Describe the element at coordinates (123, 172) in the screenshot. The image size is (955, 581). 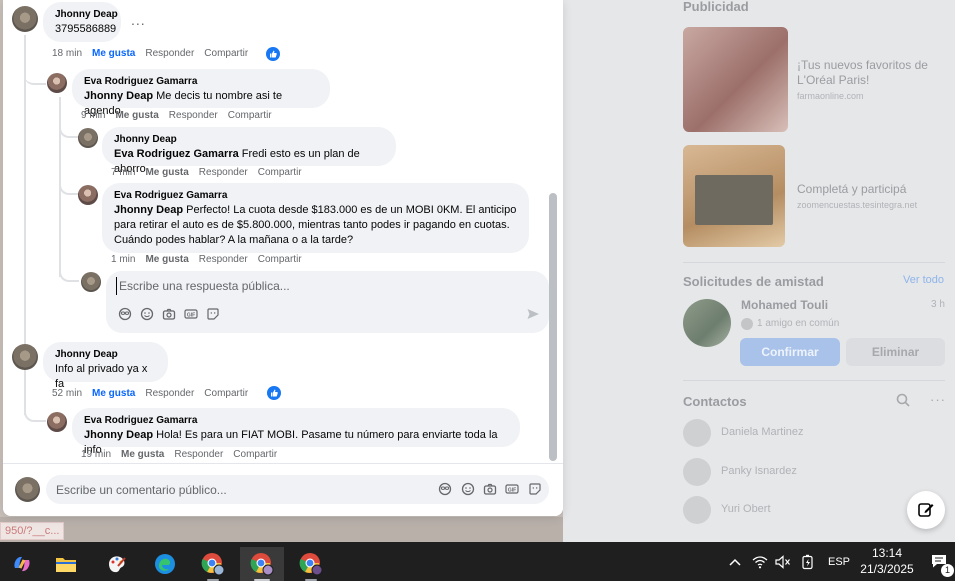
I see `comment-time: 7 min` at that location.